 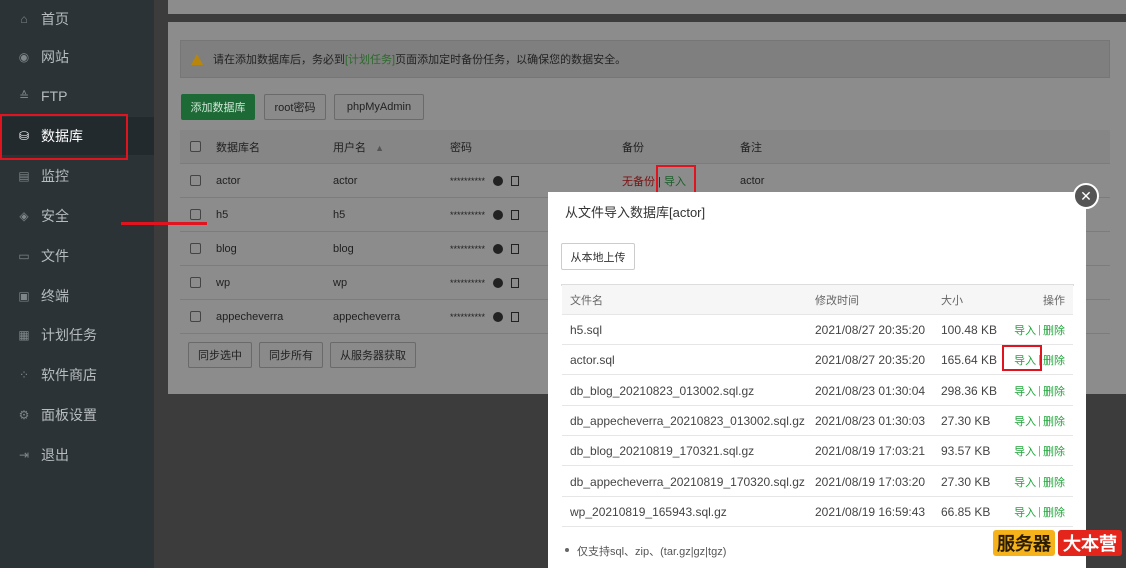 I want to click on db-name: wp, so click(x=223, y=282).